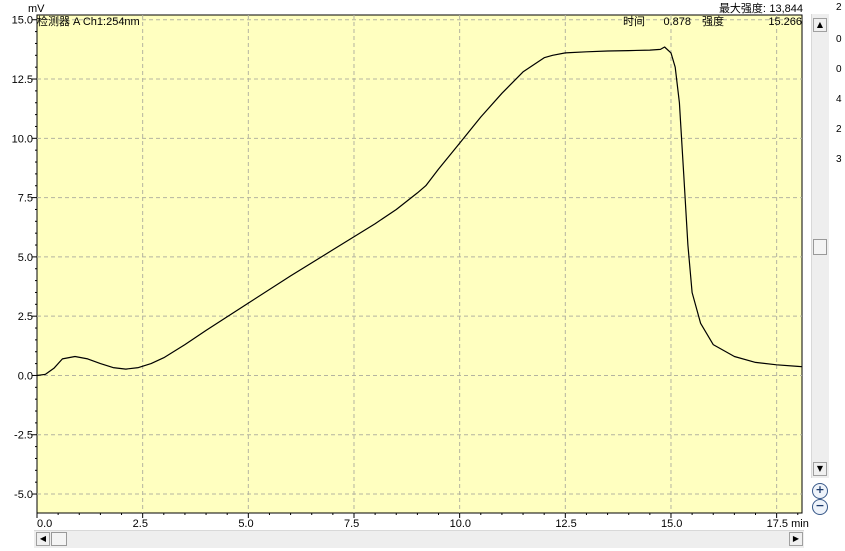 The width and height of the screenshot is (845, 551). I want to click on y-tick-label: -5.0, so click(23, 495).